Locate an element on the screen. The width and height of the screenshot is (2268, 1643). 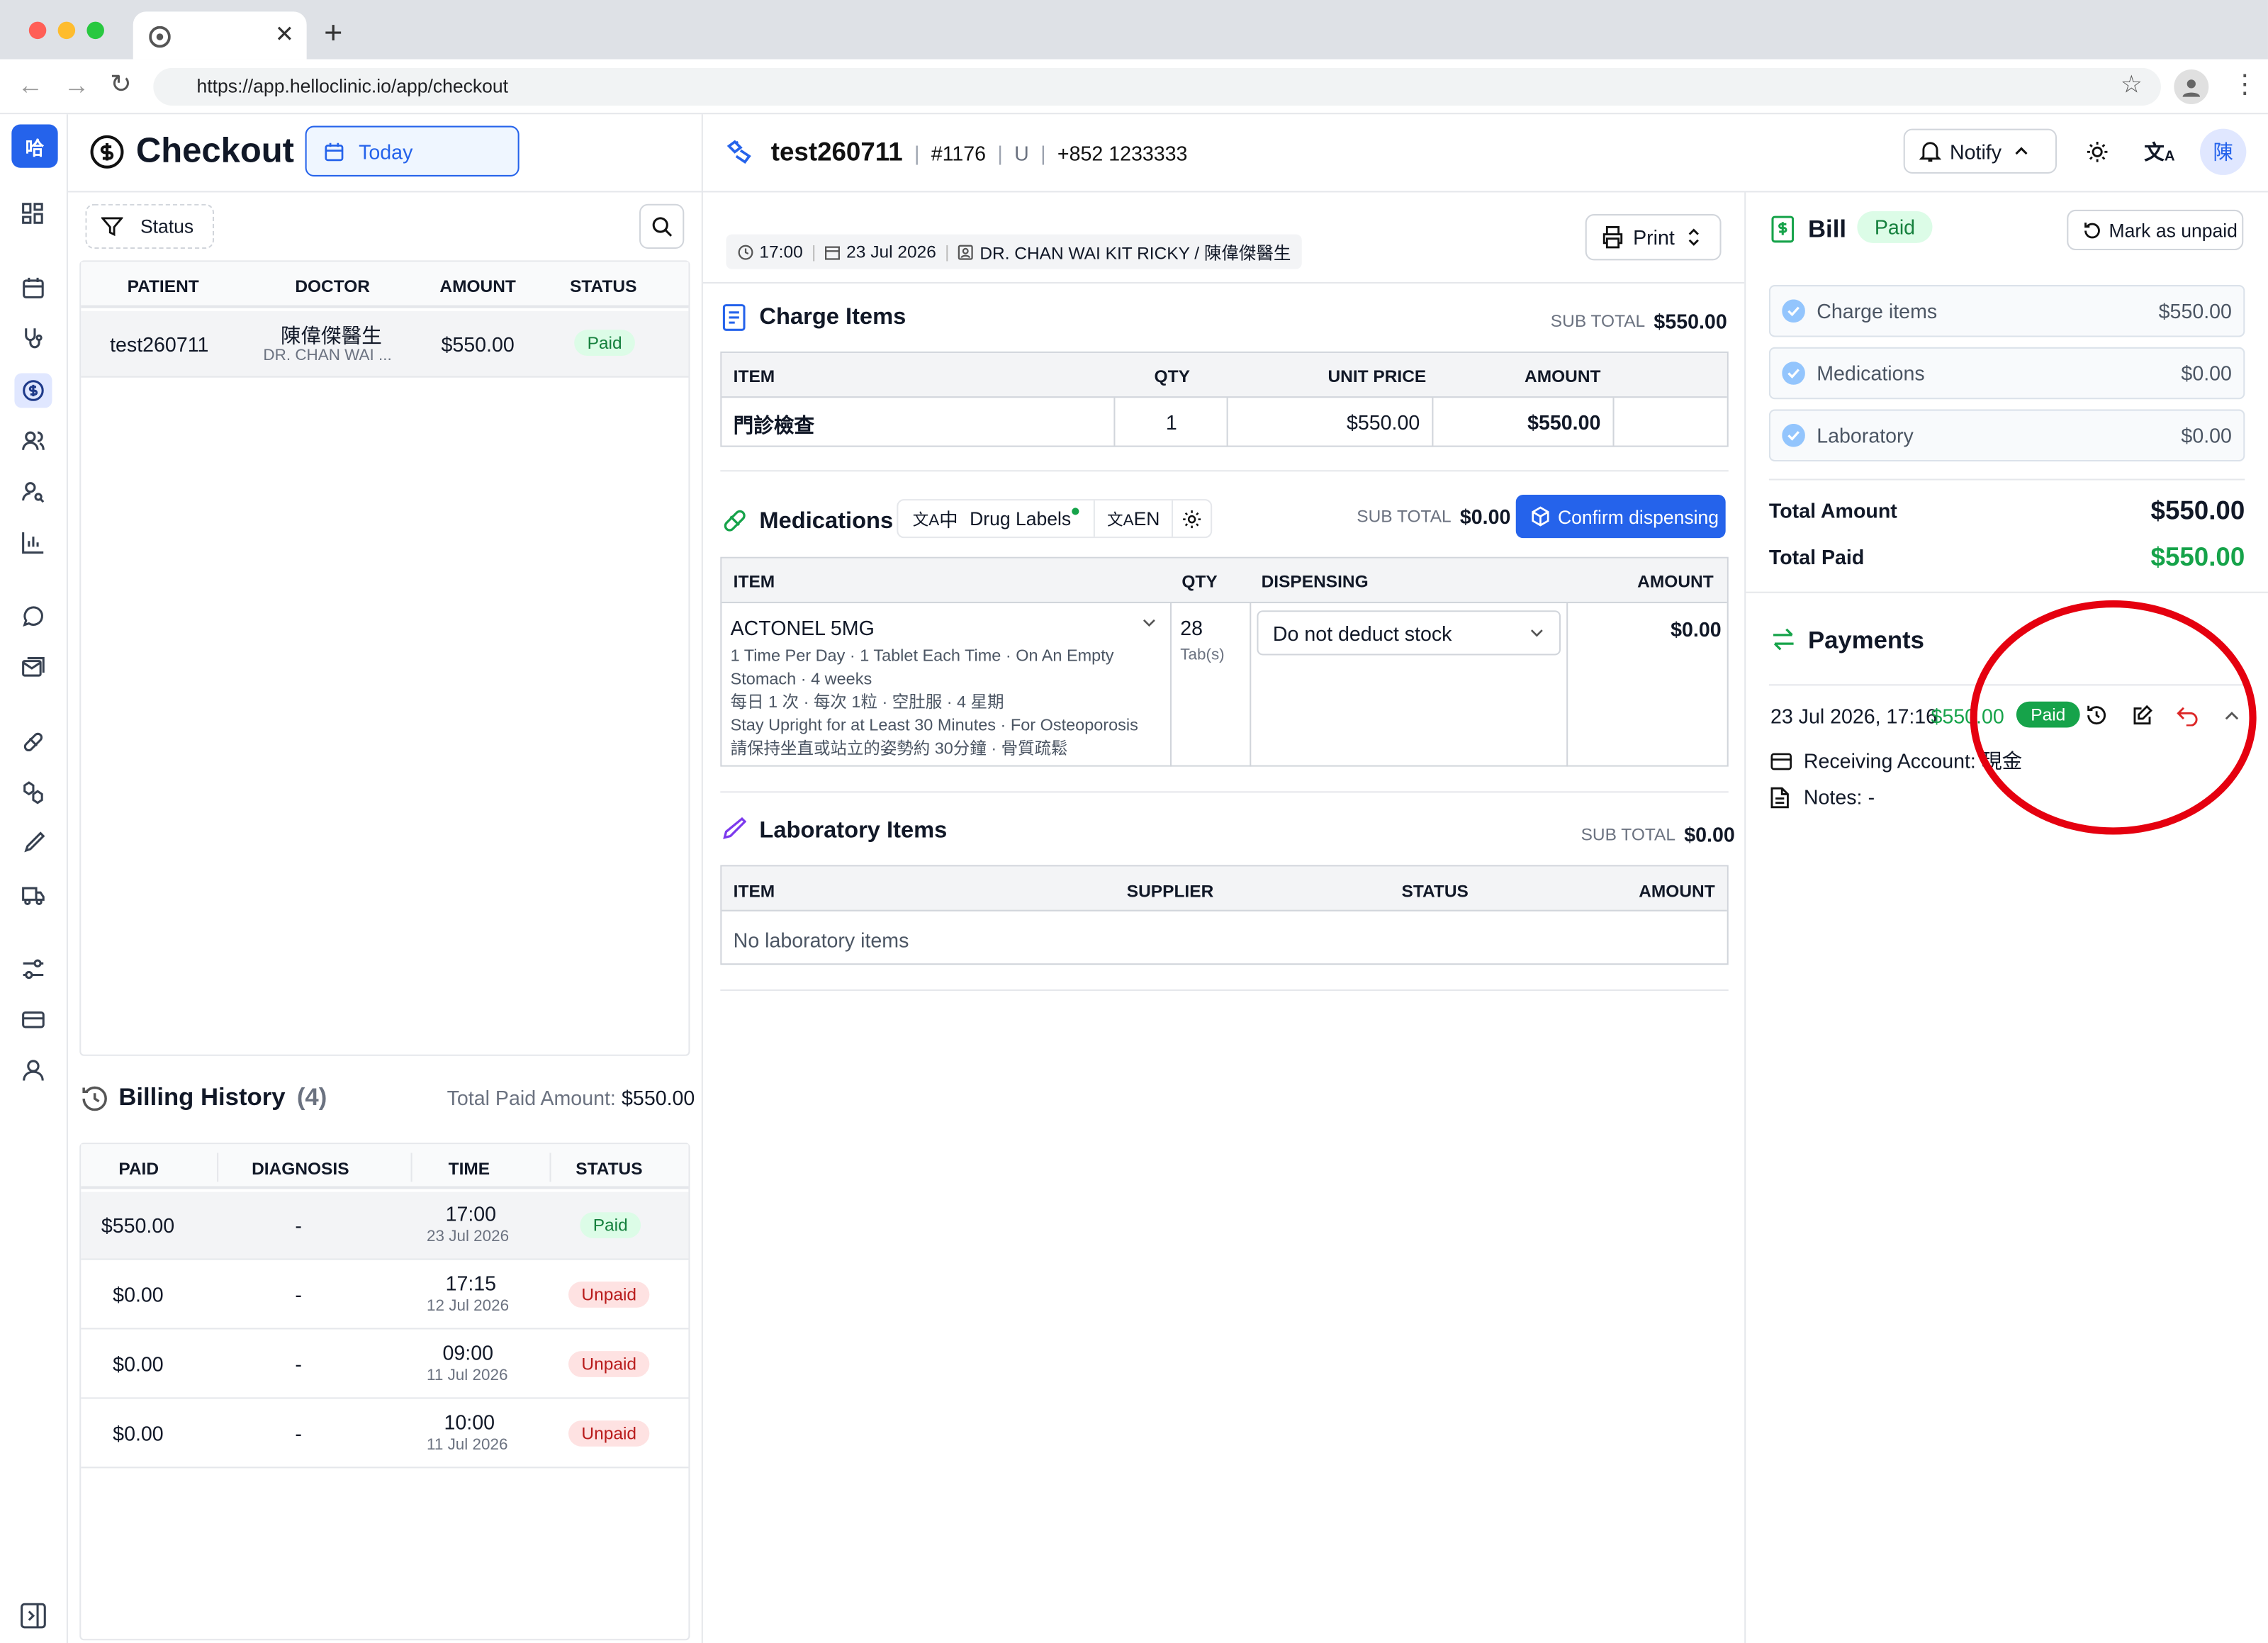
time: 10:00 is located at coordinates (469, 1422).